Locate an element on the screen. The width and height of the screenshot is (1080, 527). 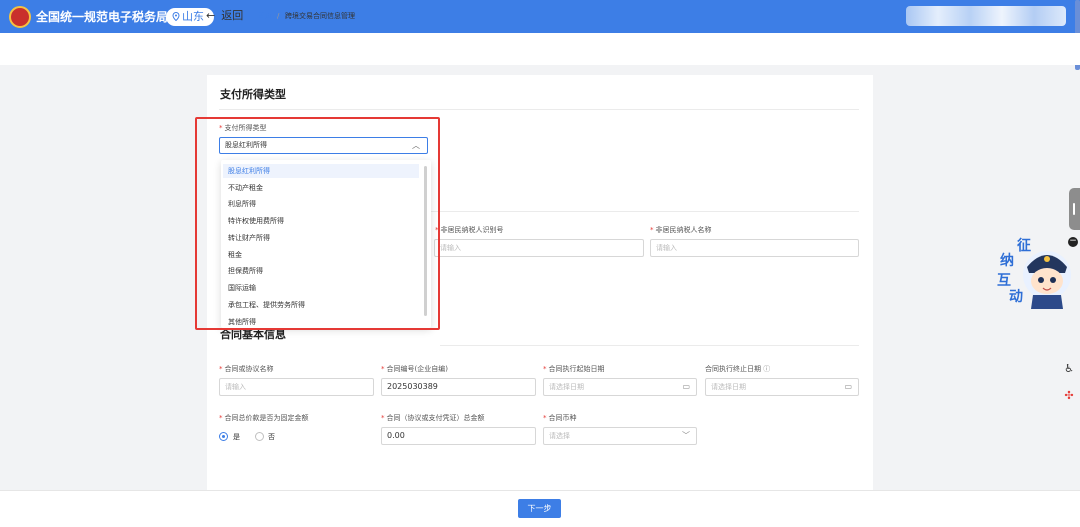
highlight-box is located at coordinates (317, 223).